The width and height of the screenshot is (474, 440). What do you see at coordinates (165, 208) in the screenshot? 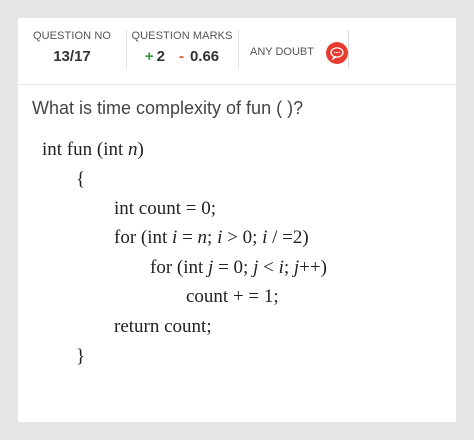
I see `code-line: int count = 0;` at bounding box center [165, 208].